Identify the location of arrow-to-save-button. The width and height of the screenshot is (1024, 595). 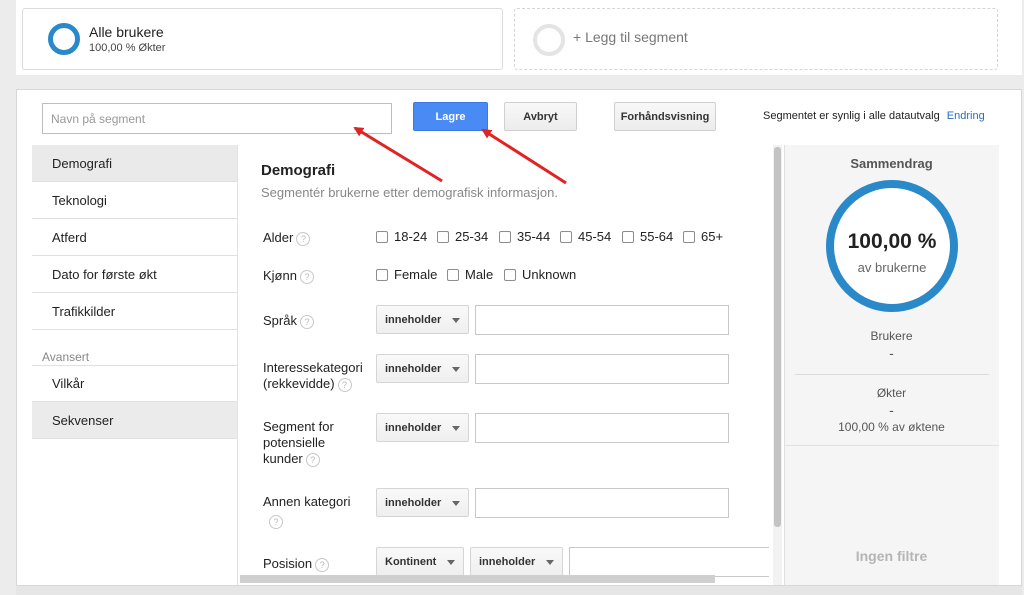
(524, 156).